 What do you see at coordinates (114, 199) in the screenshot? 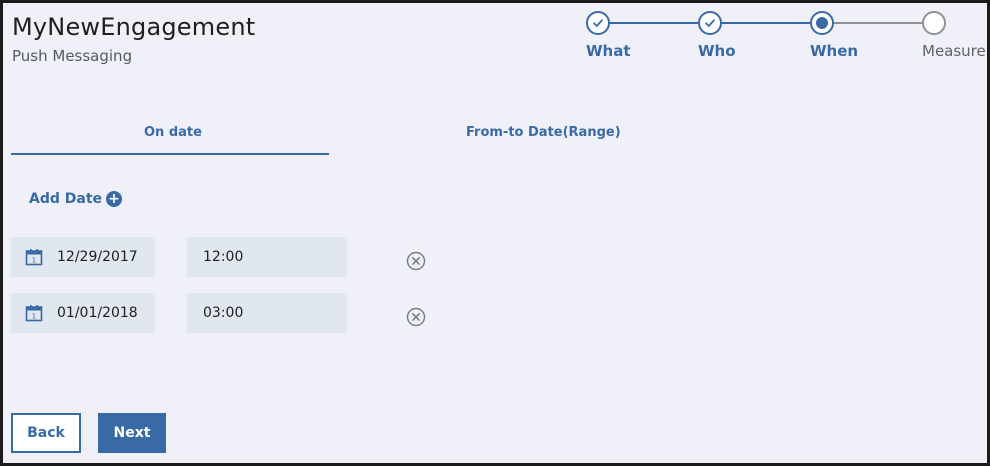
I see `plus-circle-icon: +` at bounding box center [114, 199].